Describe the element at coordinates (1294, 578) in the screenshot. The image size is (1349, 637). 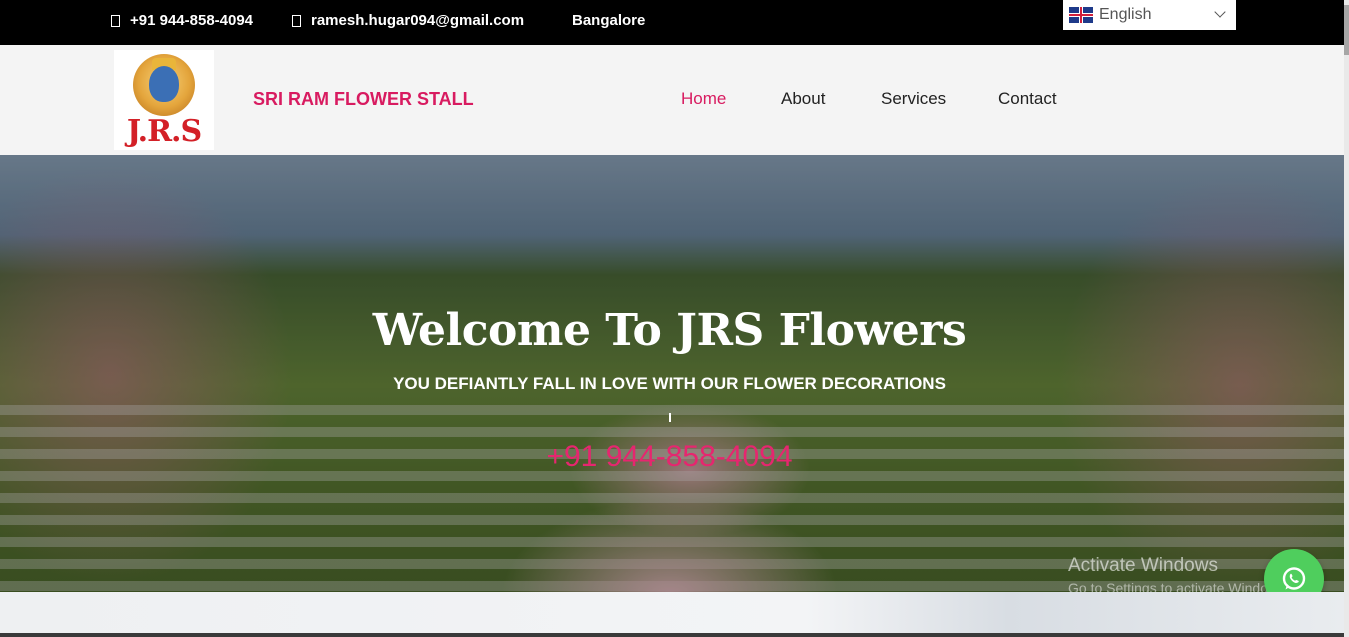
I see `whatsapp-icon` at that location.